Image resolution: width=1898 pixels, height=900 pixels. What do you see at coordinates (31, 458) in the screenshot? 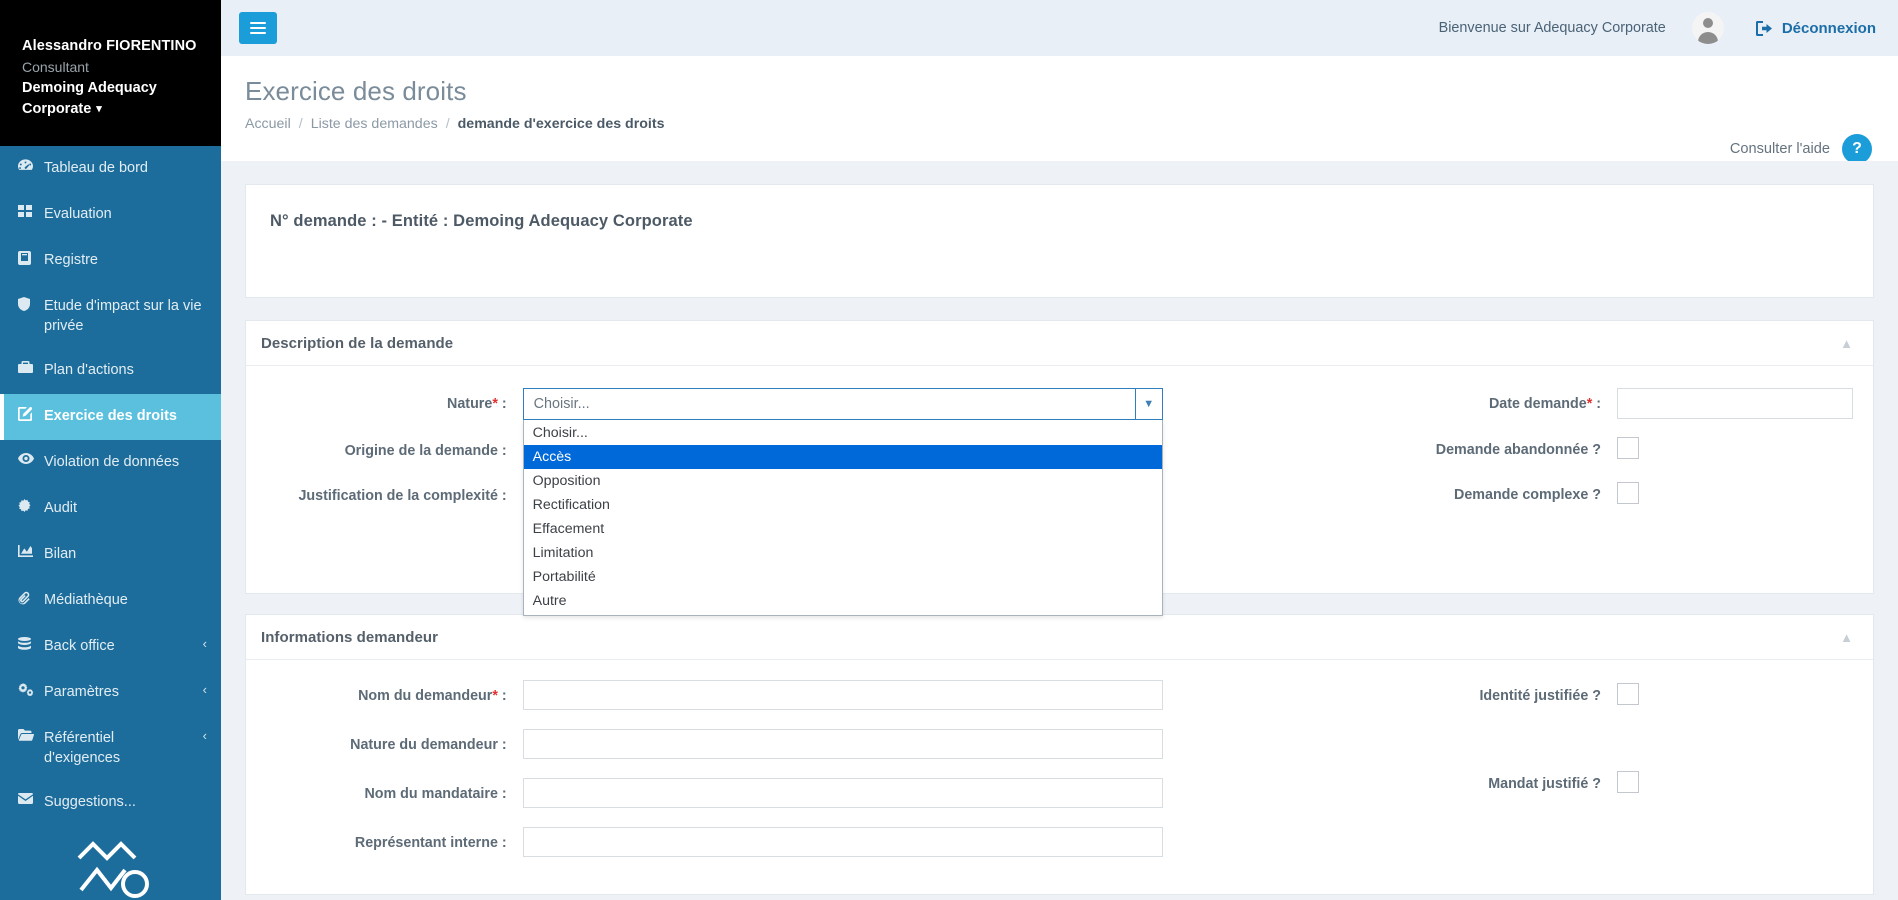
I see `eye-icon` at bounding box center [31, 458].